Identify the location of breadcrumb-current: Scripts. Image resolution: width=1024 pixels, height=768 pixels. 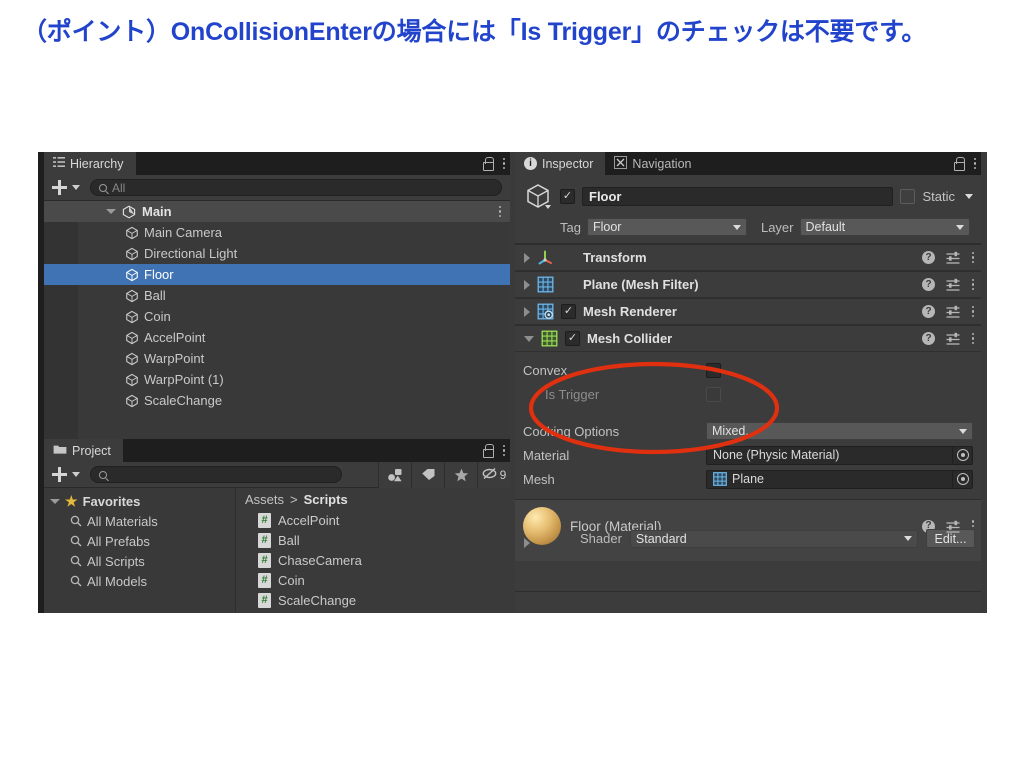
(326, 499).